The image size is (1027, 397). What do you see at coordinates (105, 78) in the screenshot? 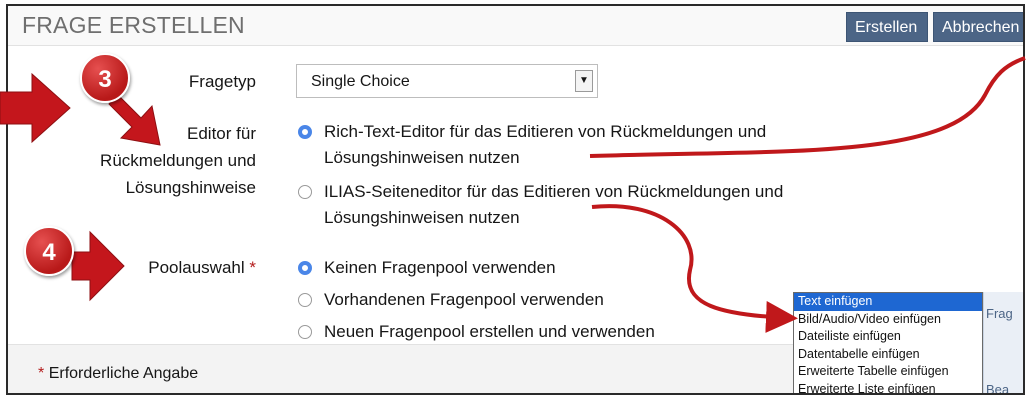
I see `annotation-badge-3: 3` at bounding box center [105, 78].